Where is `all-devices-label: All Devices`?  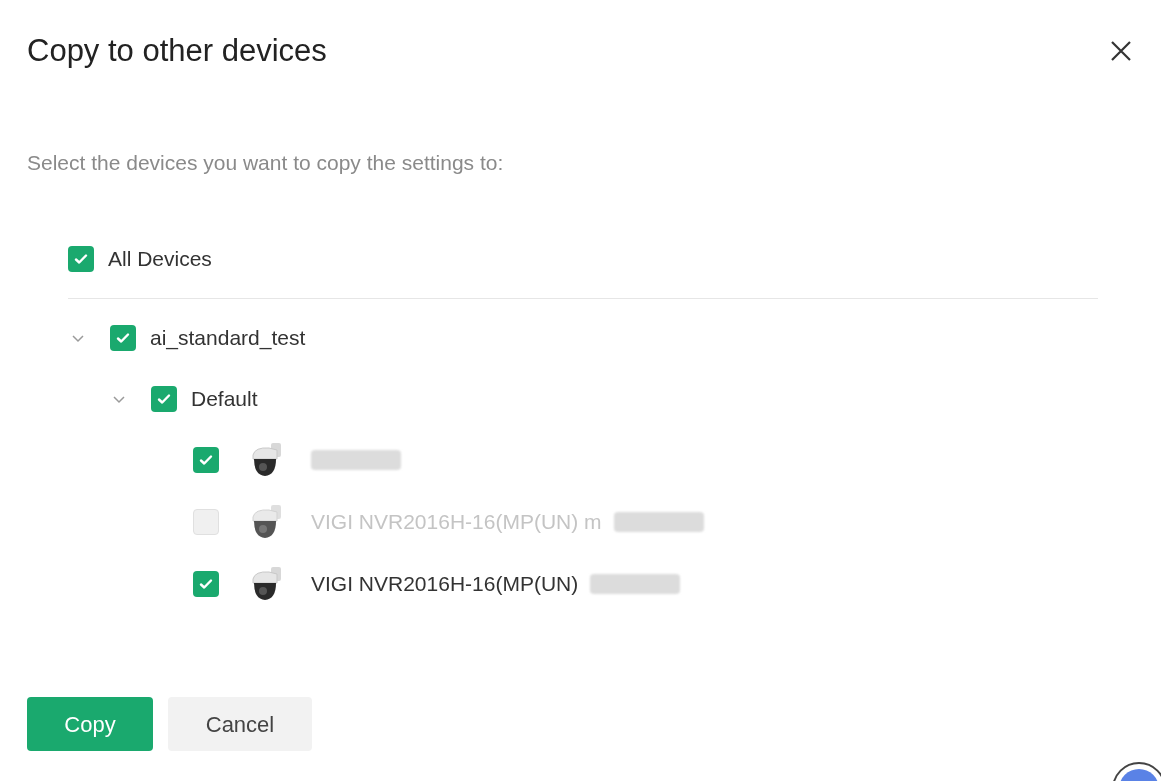
all-devices-label: All Devices is located at coordinates (160, 259).